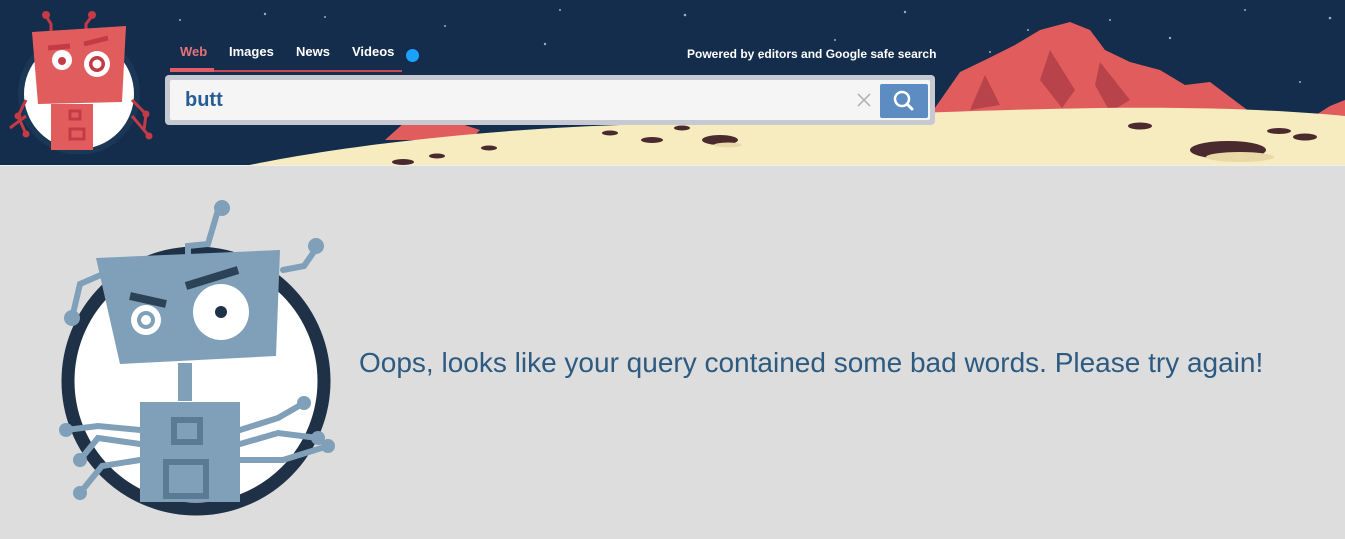  I want to click on search-box, so click(550, 100).